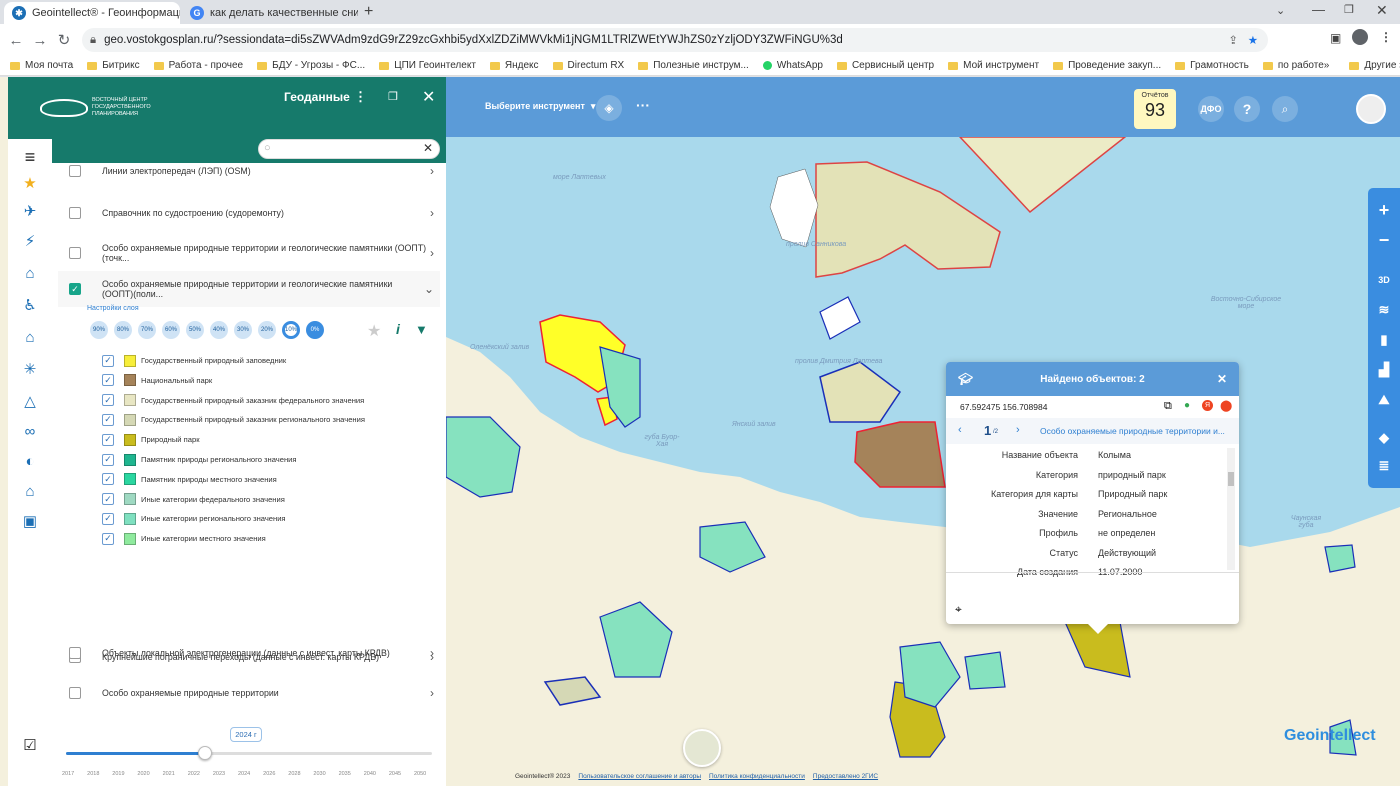 This screenshot has height=786, width=1400. Describe the element at coordinates (1384, 370) in the screenshot. I see `building-icon: ▟` at that location.